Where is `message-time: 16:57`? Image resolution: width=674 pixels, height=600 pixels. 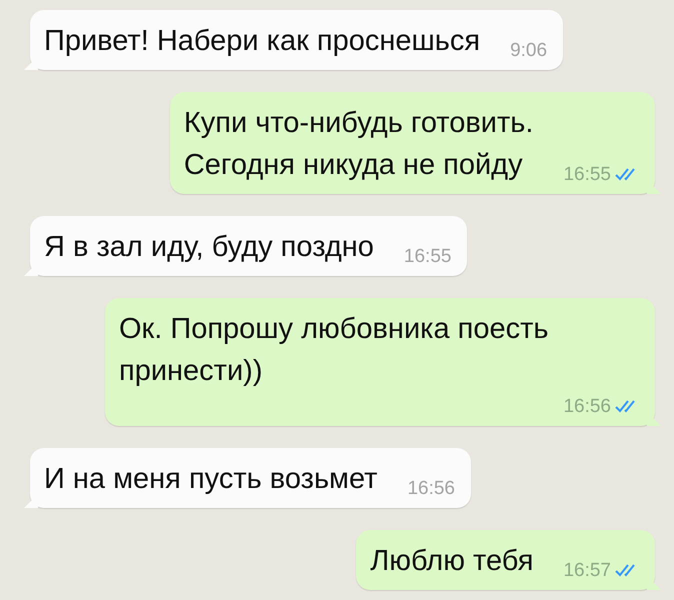 message-time: 16:57 is located at coordinates (587, 571).